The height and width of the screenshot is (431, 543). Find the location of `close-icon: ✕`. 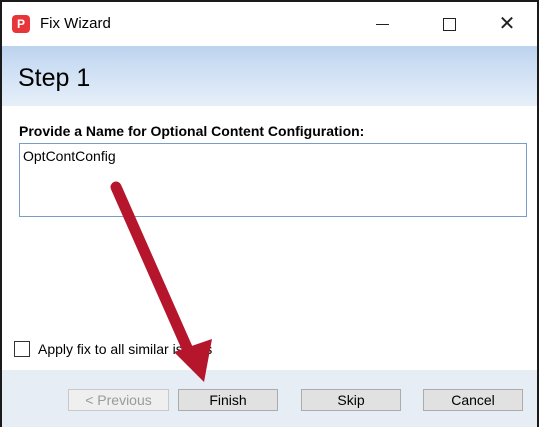

close-icon: ✕ is located at coordinates (507, 24).